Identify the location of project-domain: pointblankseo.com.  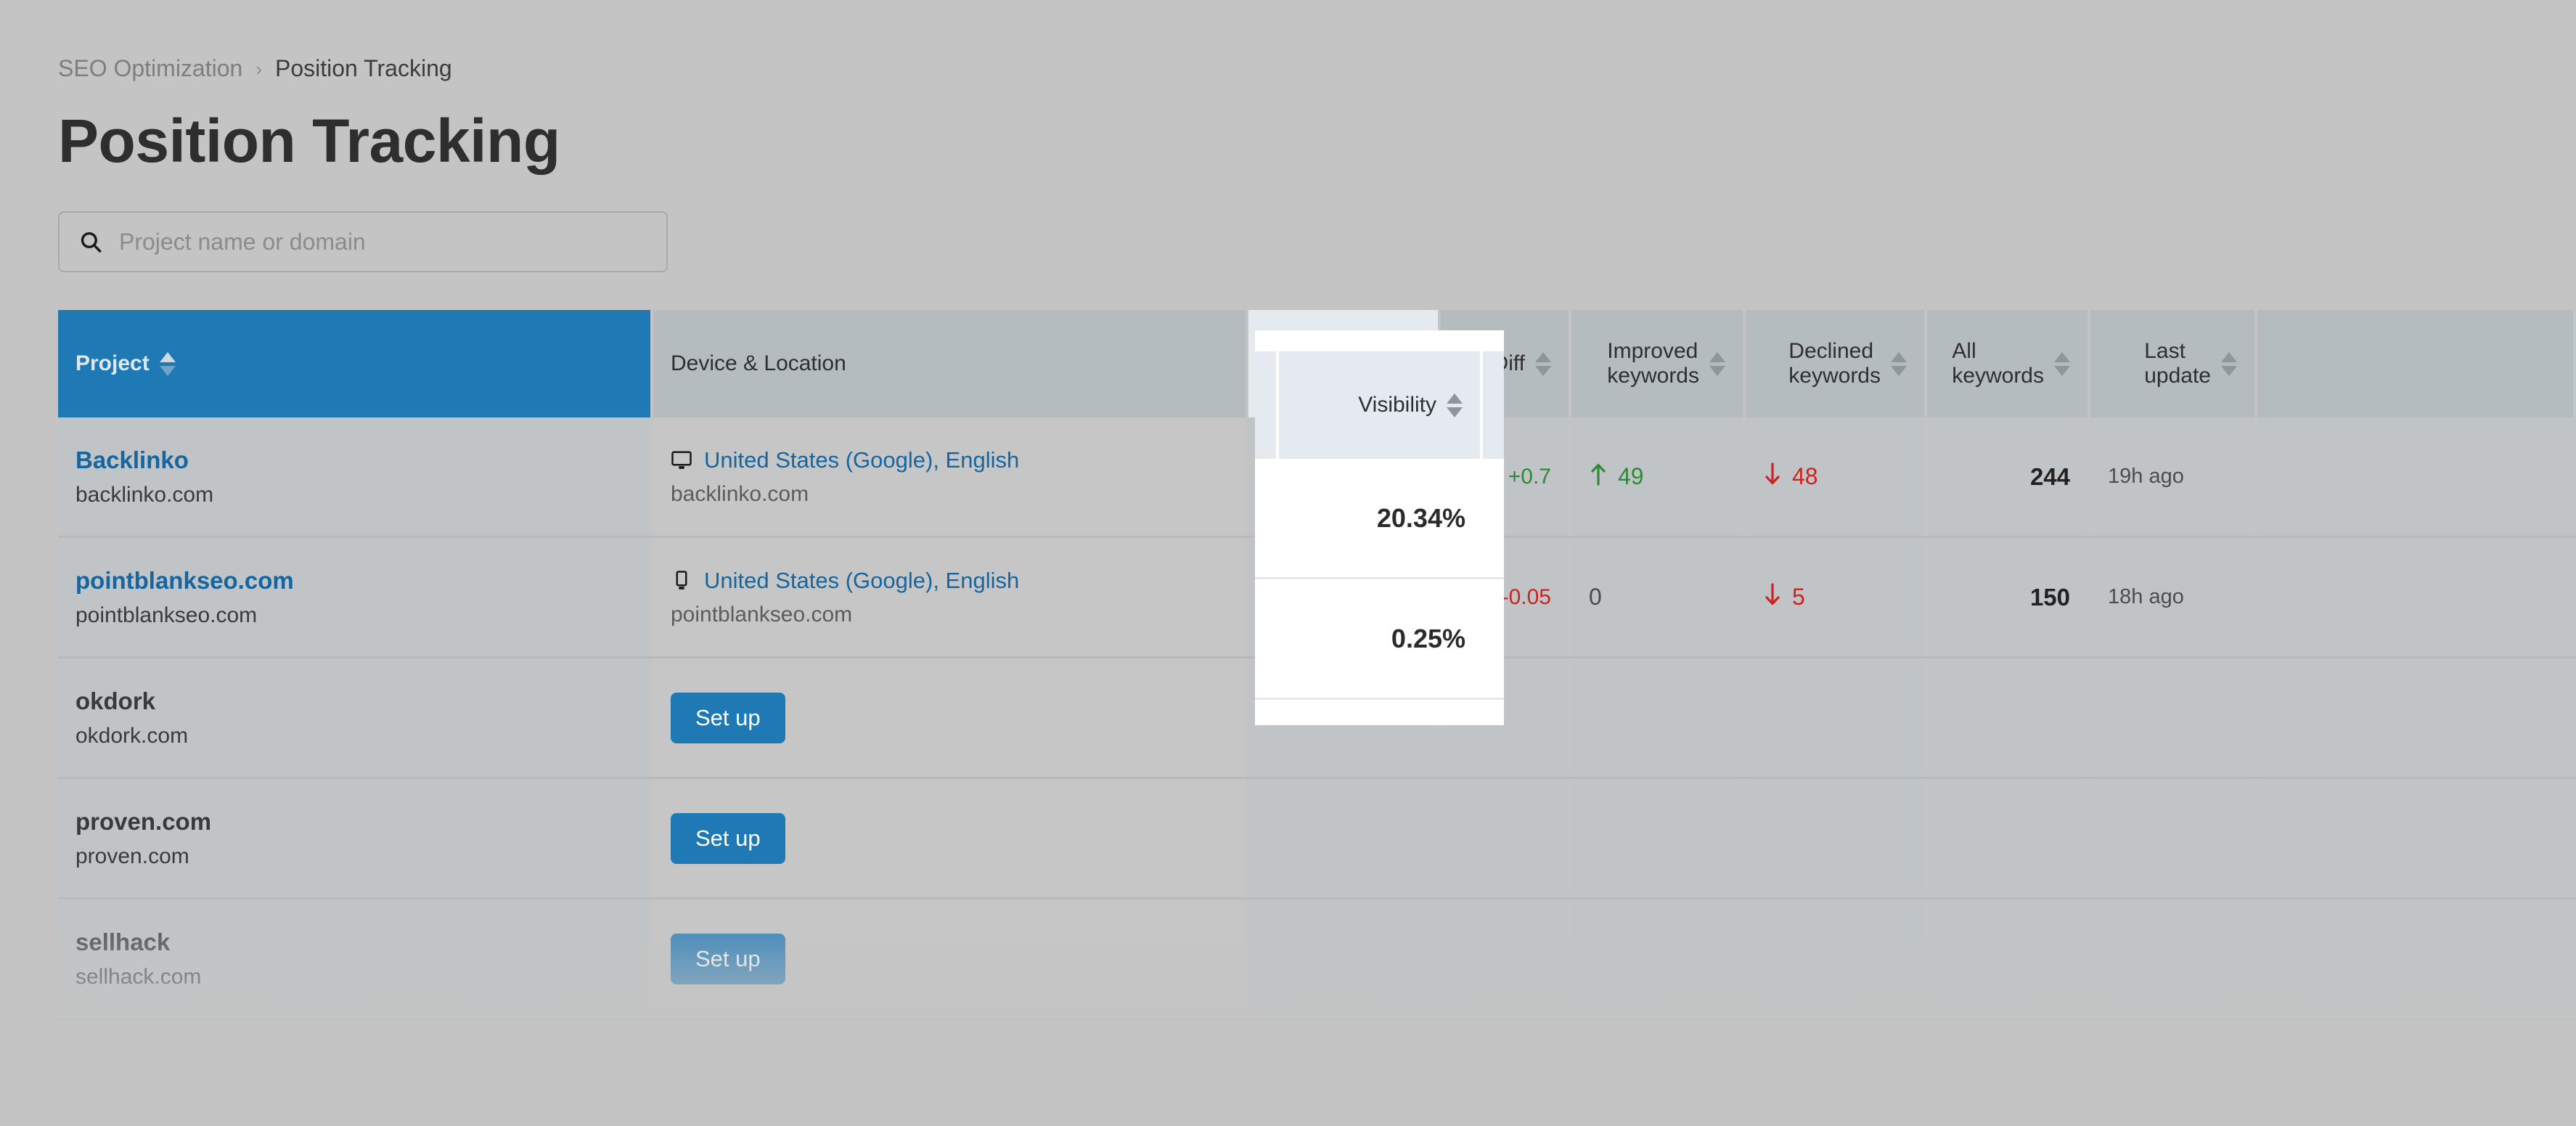
(167, 615).